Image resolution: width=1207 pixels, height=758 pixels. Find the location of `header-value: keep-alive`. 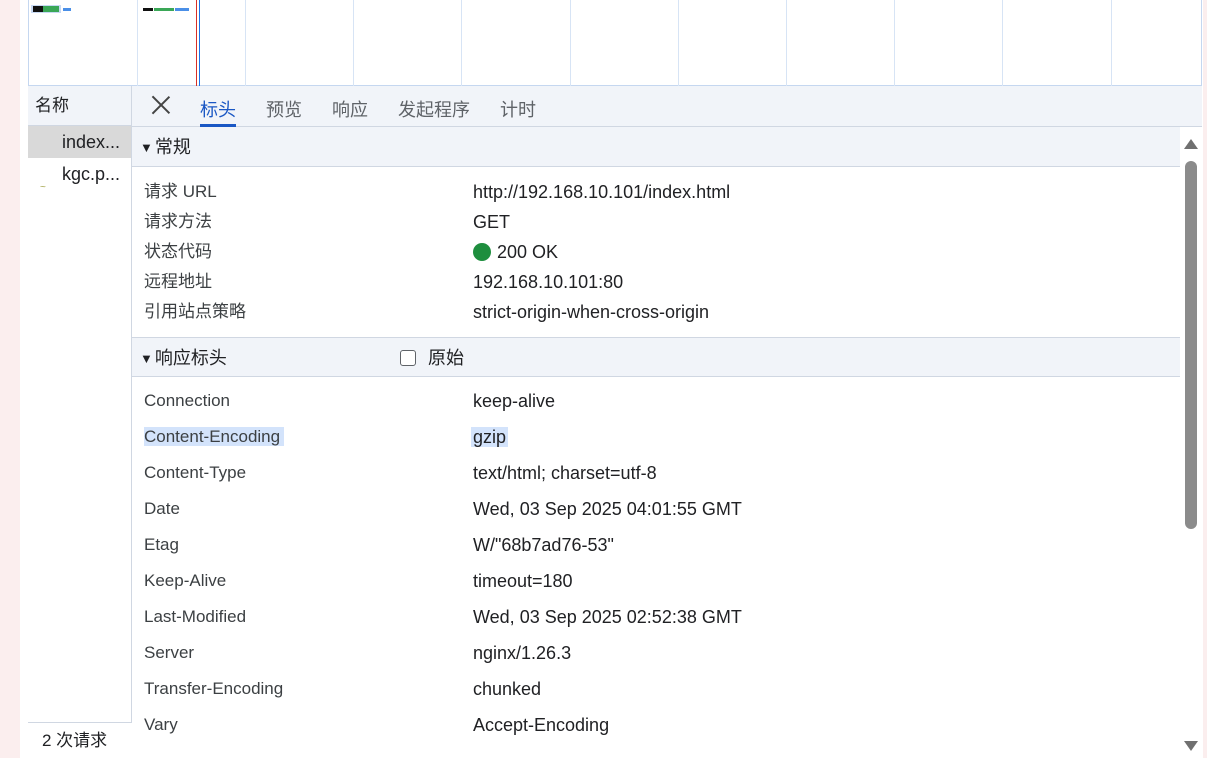

header-value: keep-alive is located at coordinates (514, 401).